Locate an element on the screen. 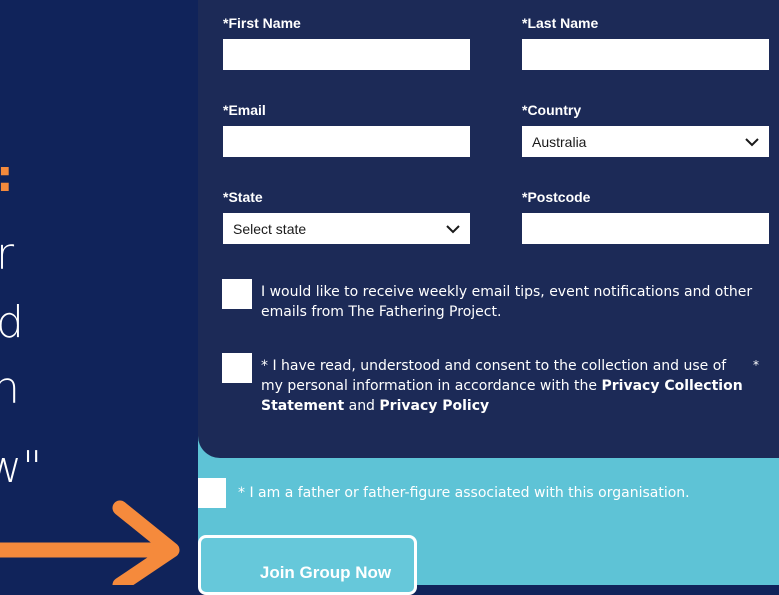 This screenshot has height=595, width=779. arrow-right-icon is located at coordinates (90, 542).